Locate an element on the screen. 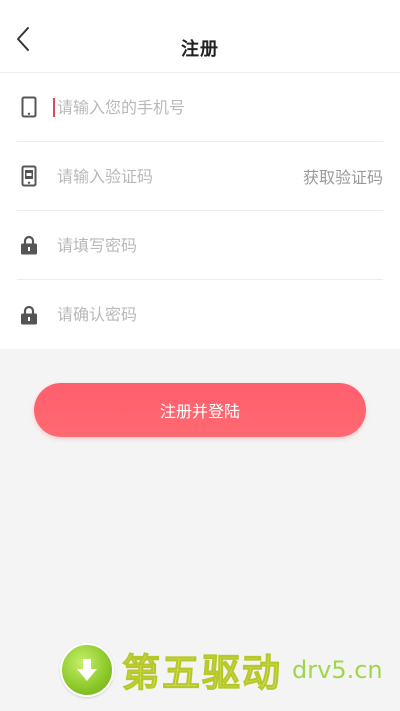  submit-area: 注册并登陆 is located at coordinates (200, 393).